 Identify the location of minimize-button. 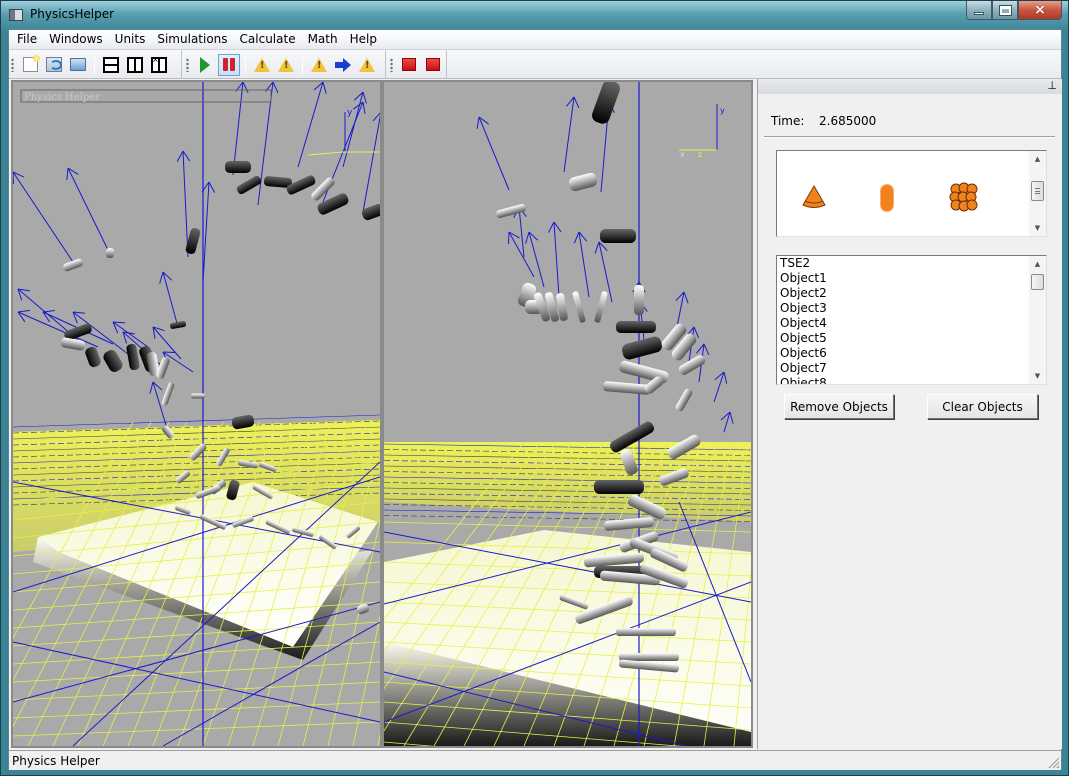
(979, 10).